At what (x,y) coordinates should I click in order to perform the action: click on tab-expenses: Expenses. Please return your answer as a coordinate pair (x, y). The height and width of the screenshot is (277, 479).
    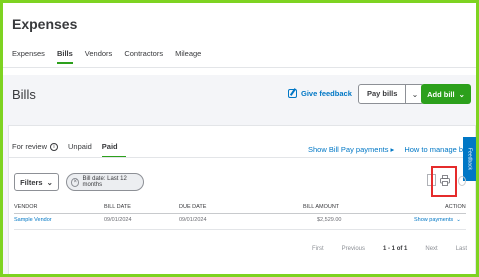
    Looking at the image, I should click on (28, 56).